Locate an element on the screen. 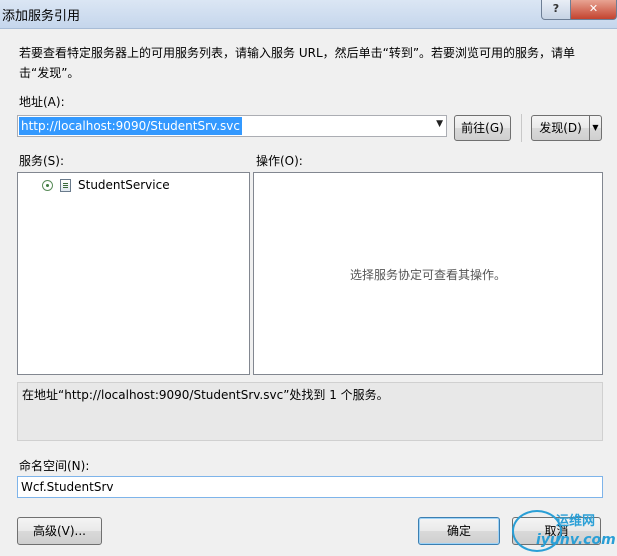 The height and width of the screenshot is (556, 617). tree-item-label: StudentService is located at coordinates (124, 185).